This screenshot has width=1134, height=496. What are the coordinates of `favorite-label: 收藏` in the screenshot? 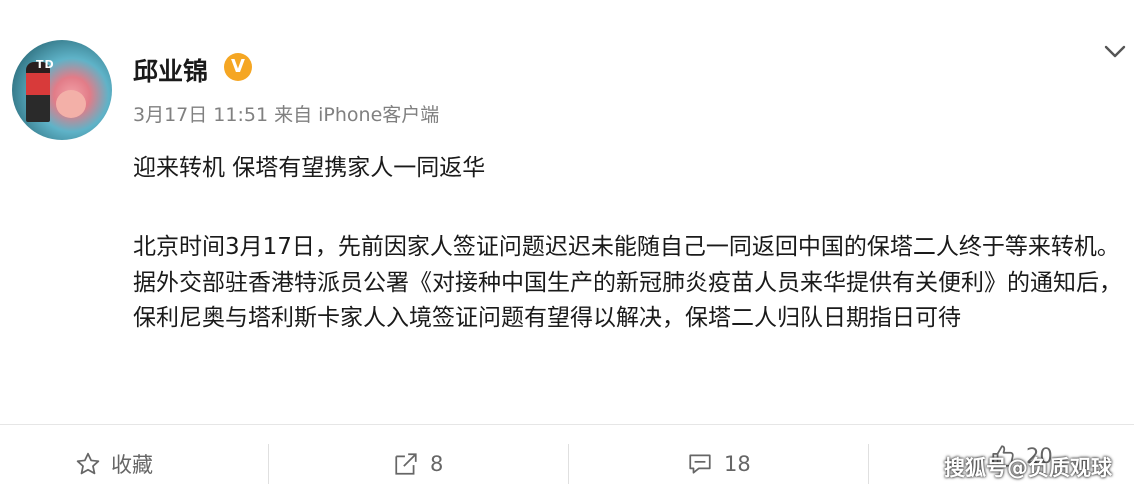 It's located at (132, 465).